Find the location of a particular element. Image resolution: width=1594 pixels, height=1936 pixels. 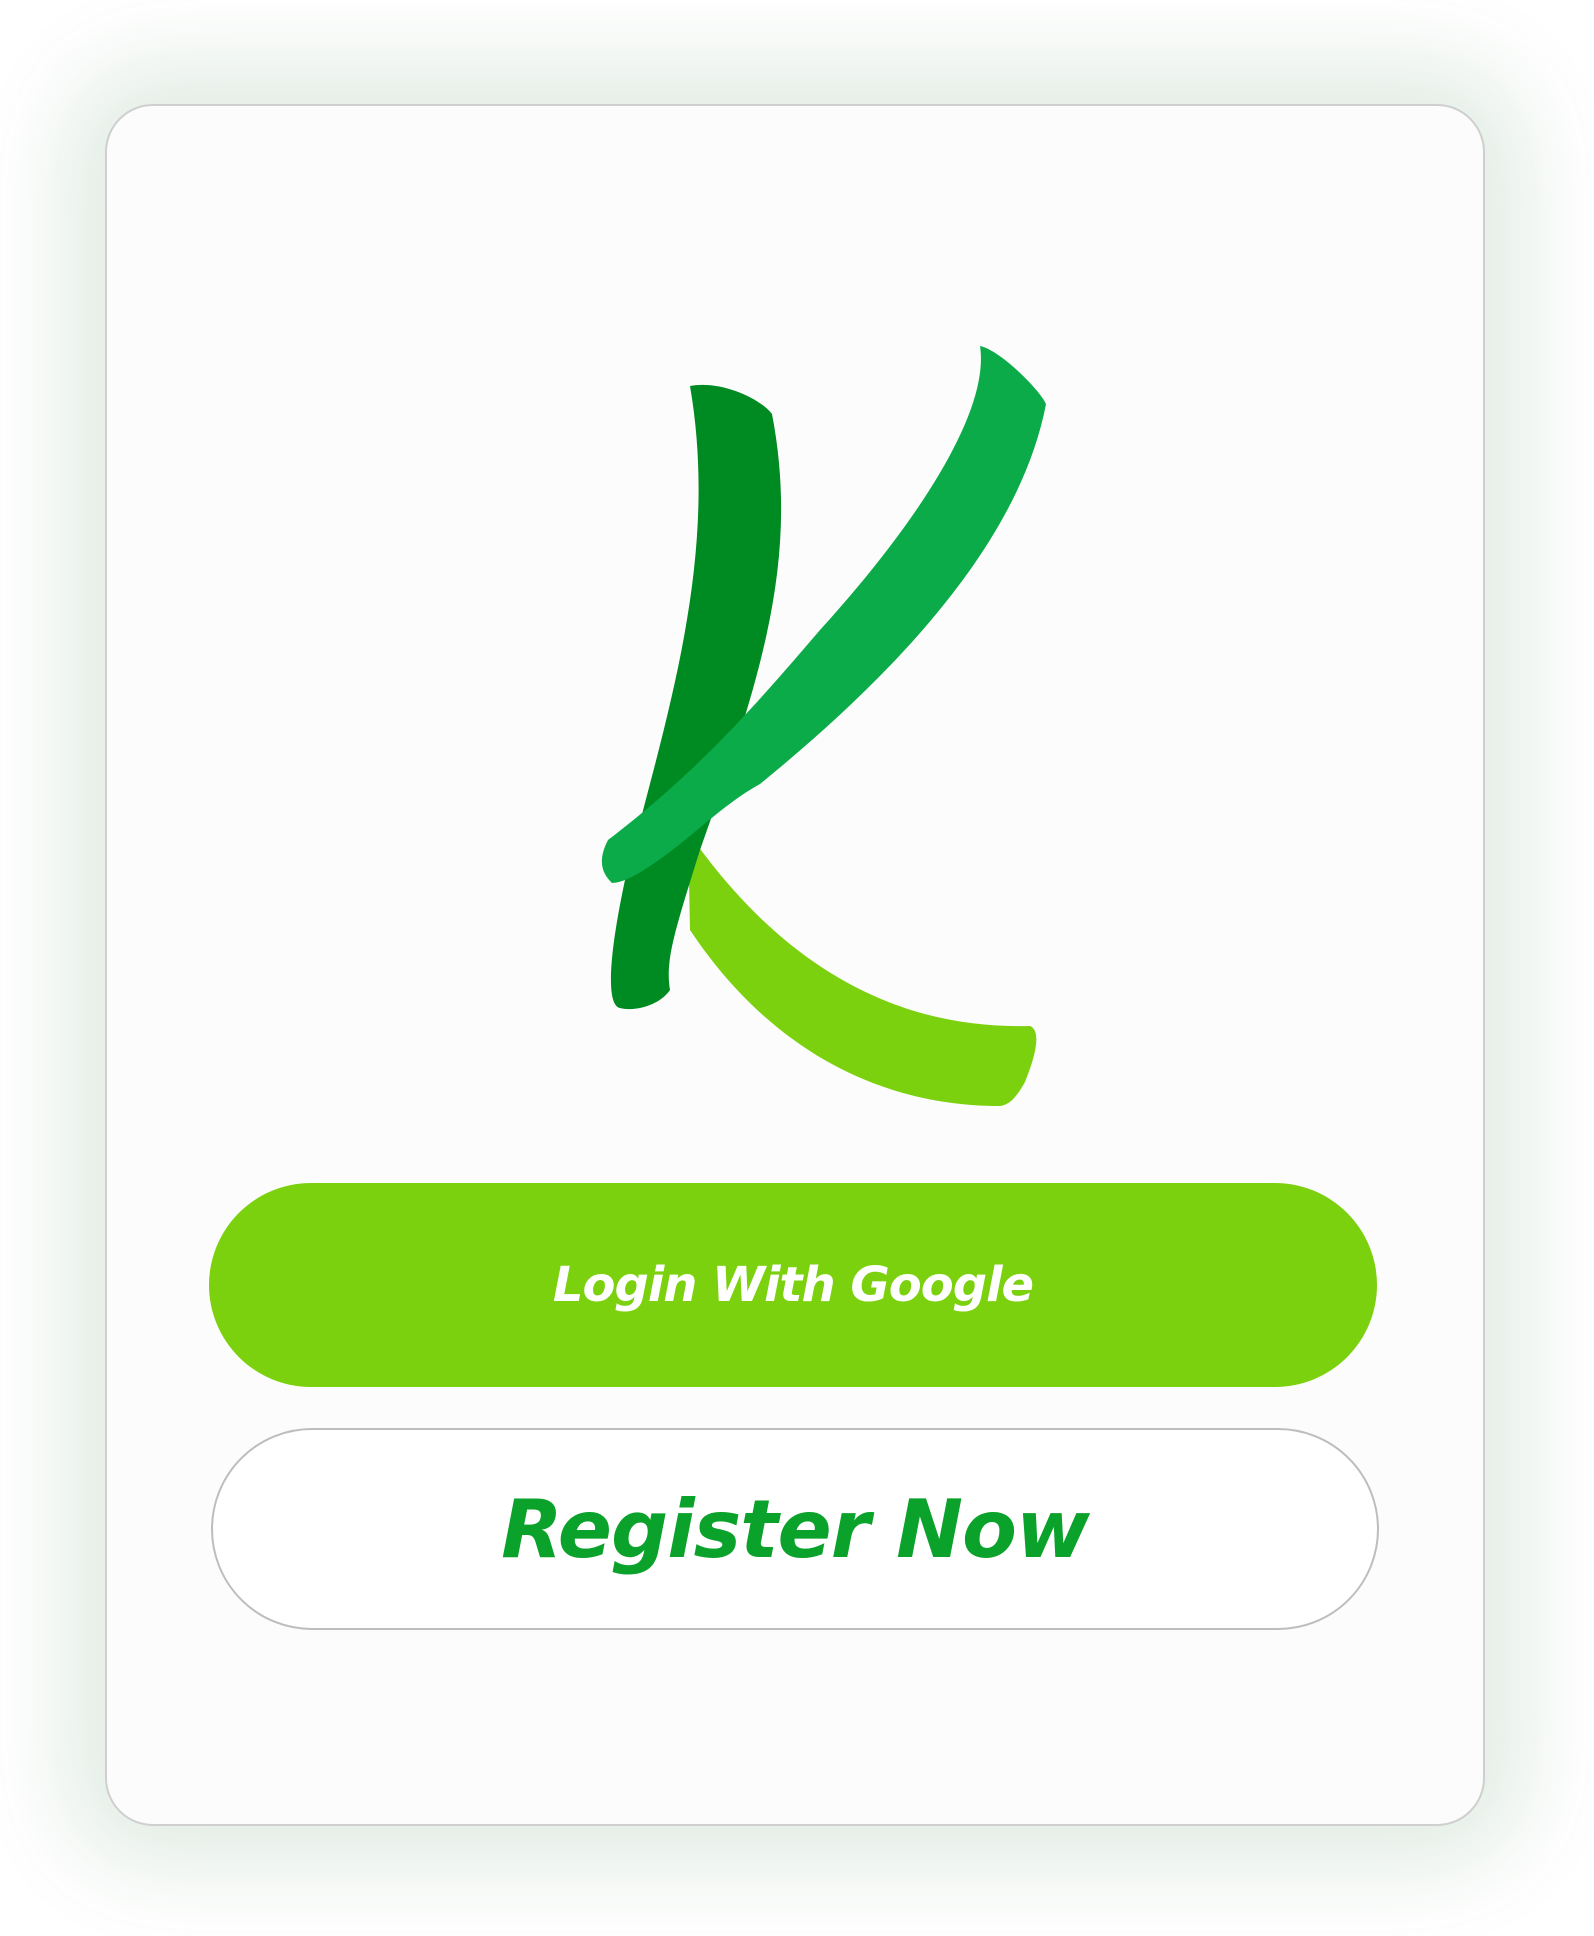

login-with-google-button: Login With Google is located at coordinates (793, 1285).